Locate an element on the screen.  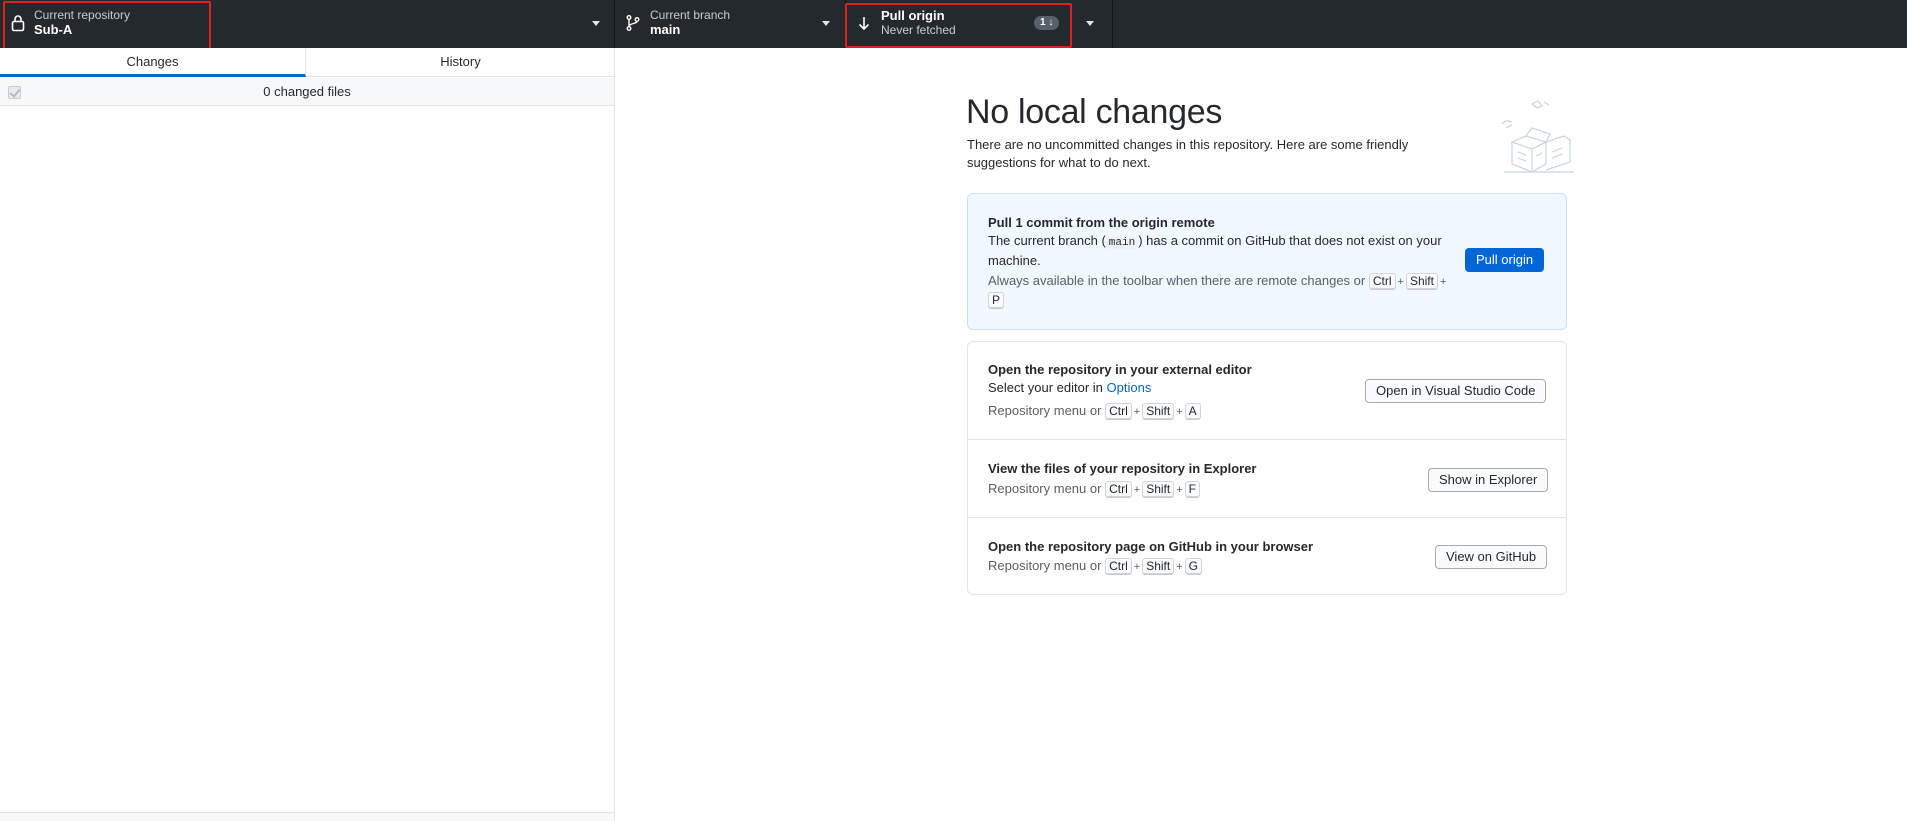
github-shortcut-text: Repository menu or is located at coordinates (1045, 565).